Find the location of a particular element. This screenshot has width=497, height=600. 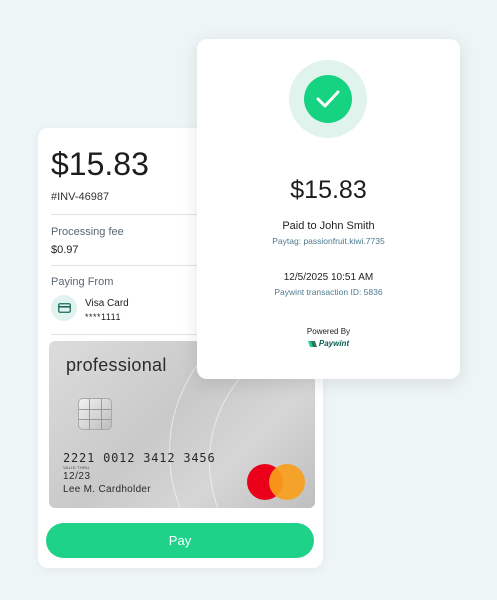

checkmark-icon is located at coordinates (328, 99).